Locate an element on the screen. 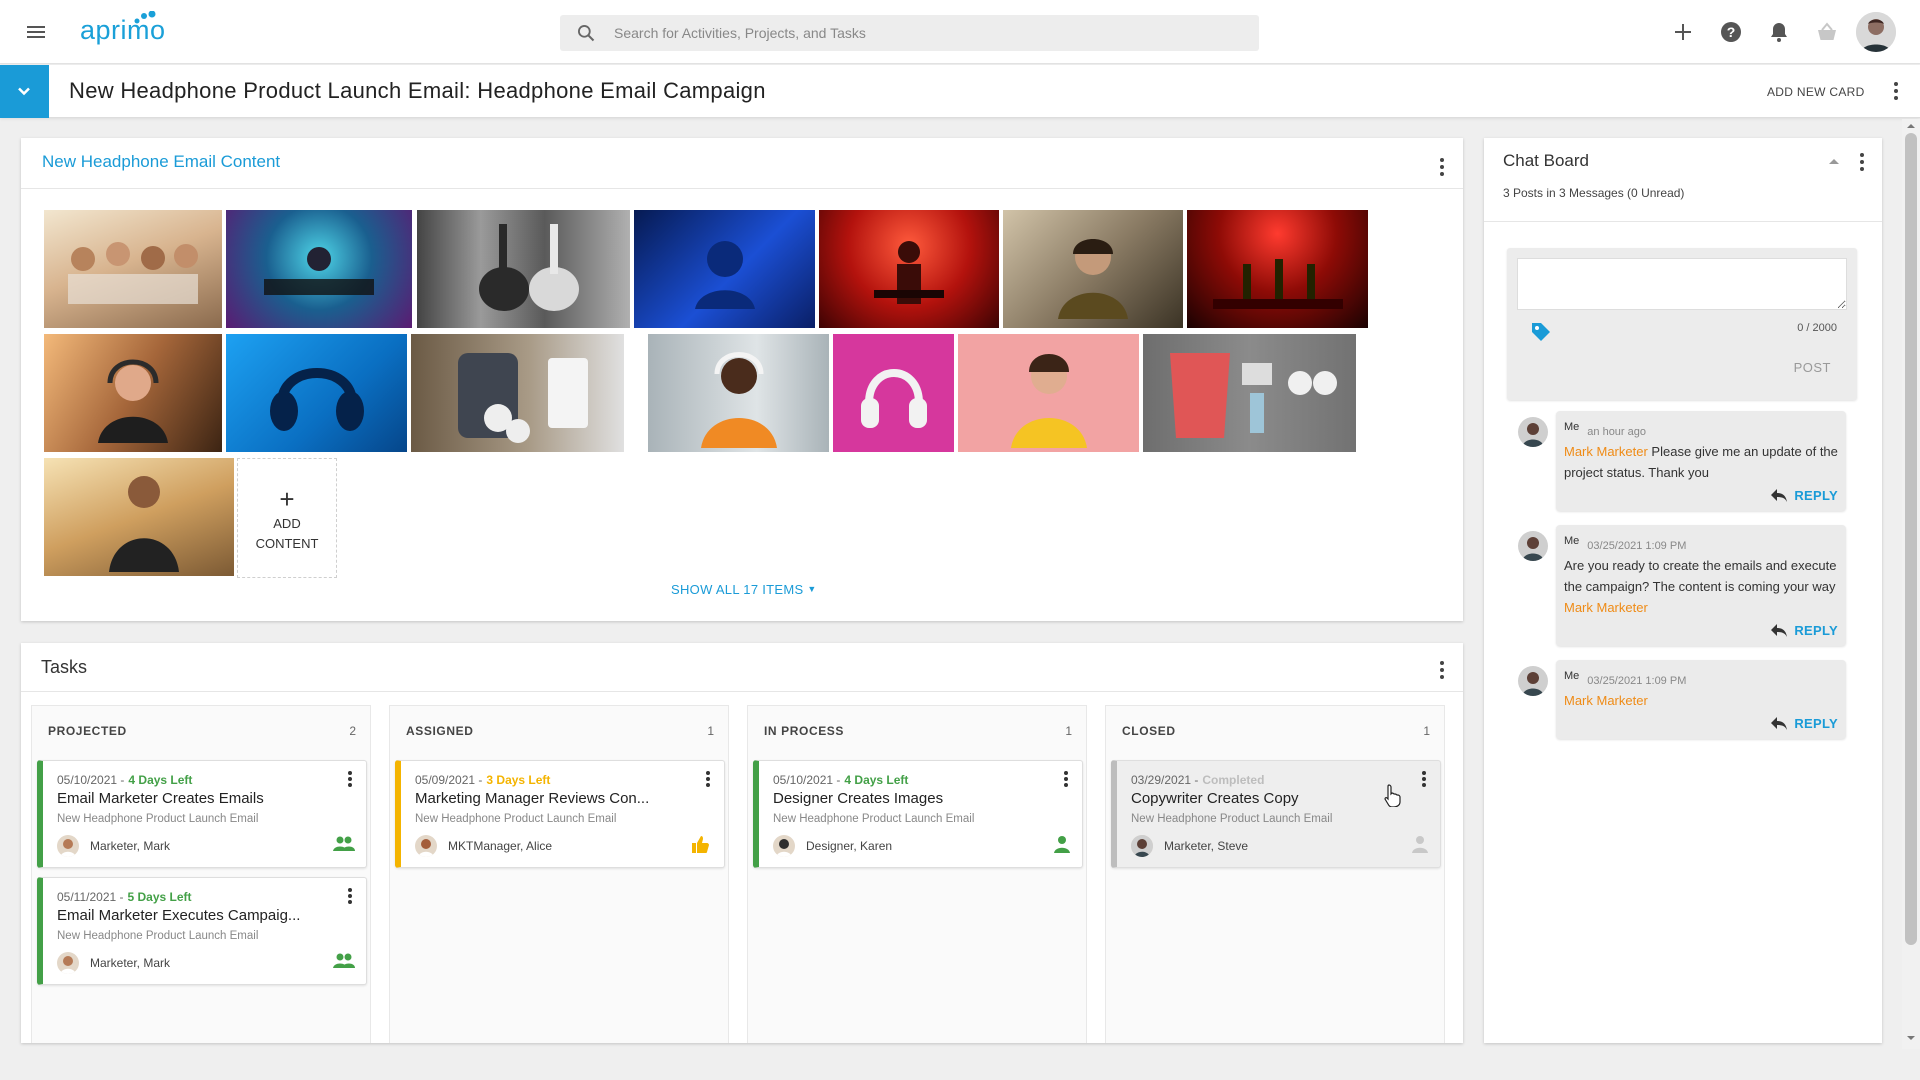 The width and height of the screenshot is (1920, 1080). image-thumbnail-woman-phone is located at coordinates (1048, 393).